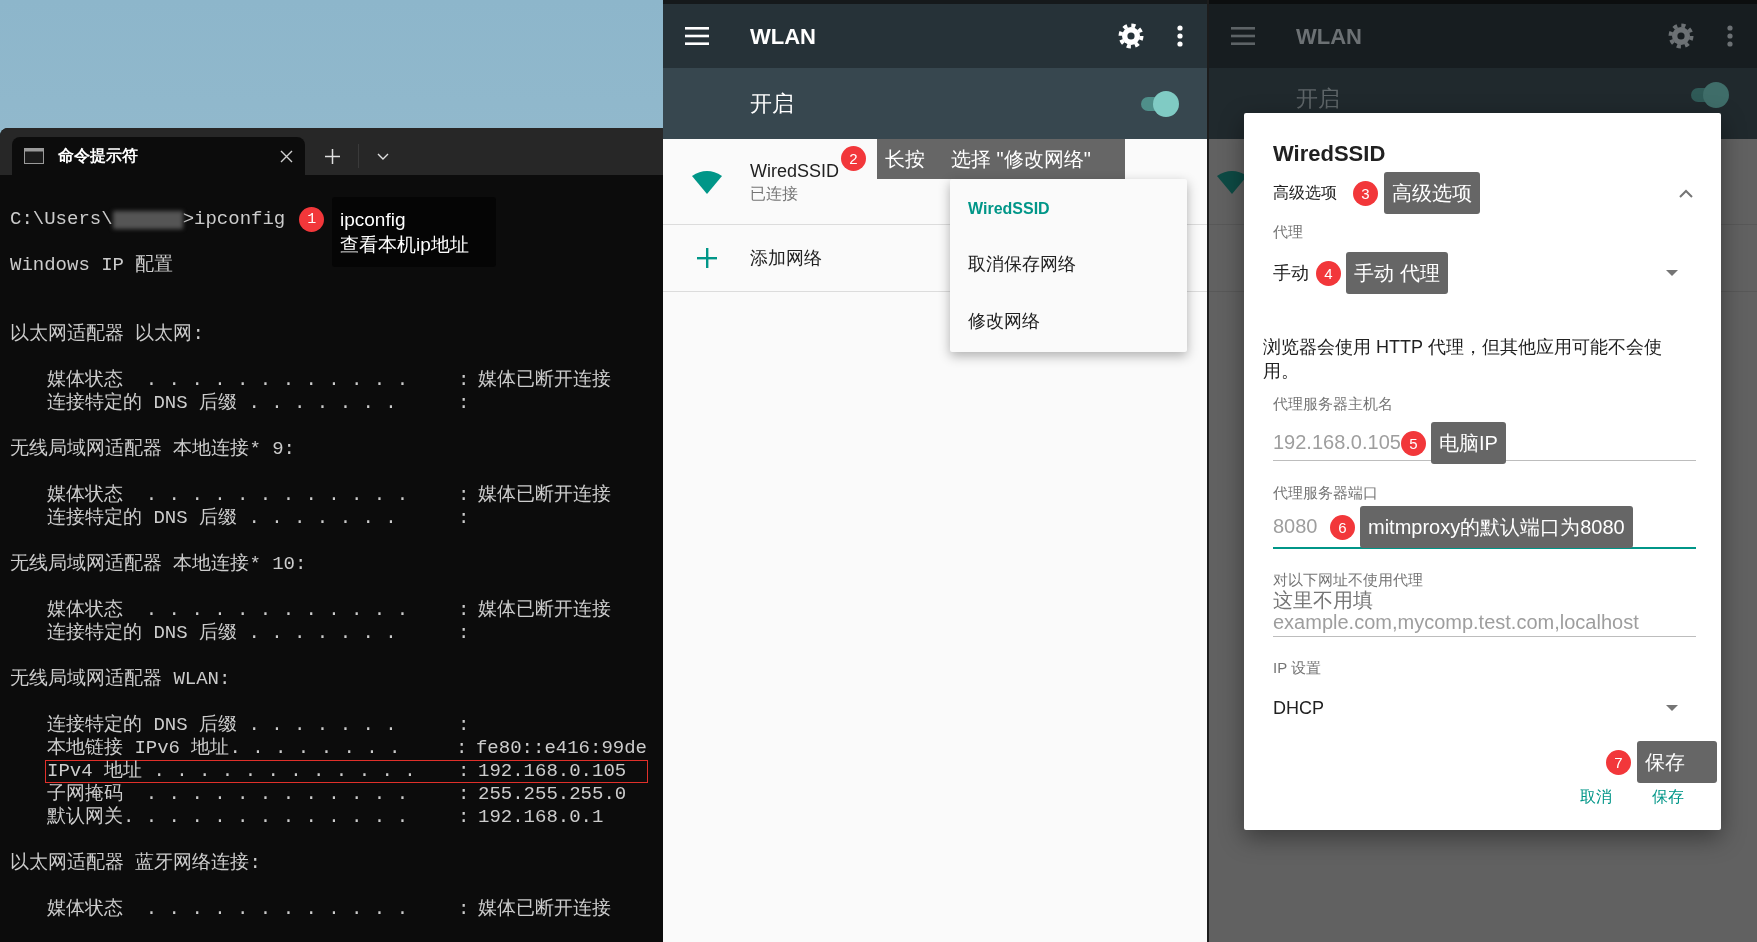 The image size is (1757, 942). Describe the element at coordinates (1004, 321) in the screenshot. I see `menu-item: 修改网络` at that location.